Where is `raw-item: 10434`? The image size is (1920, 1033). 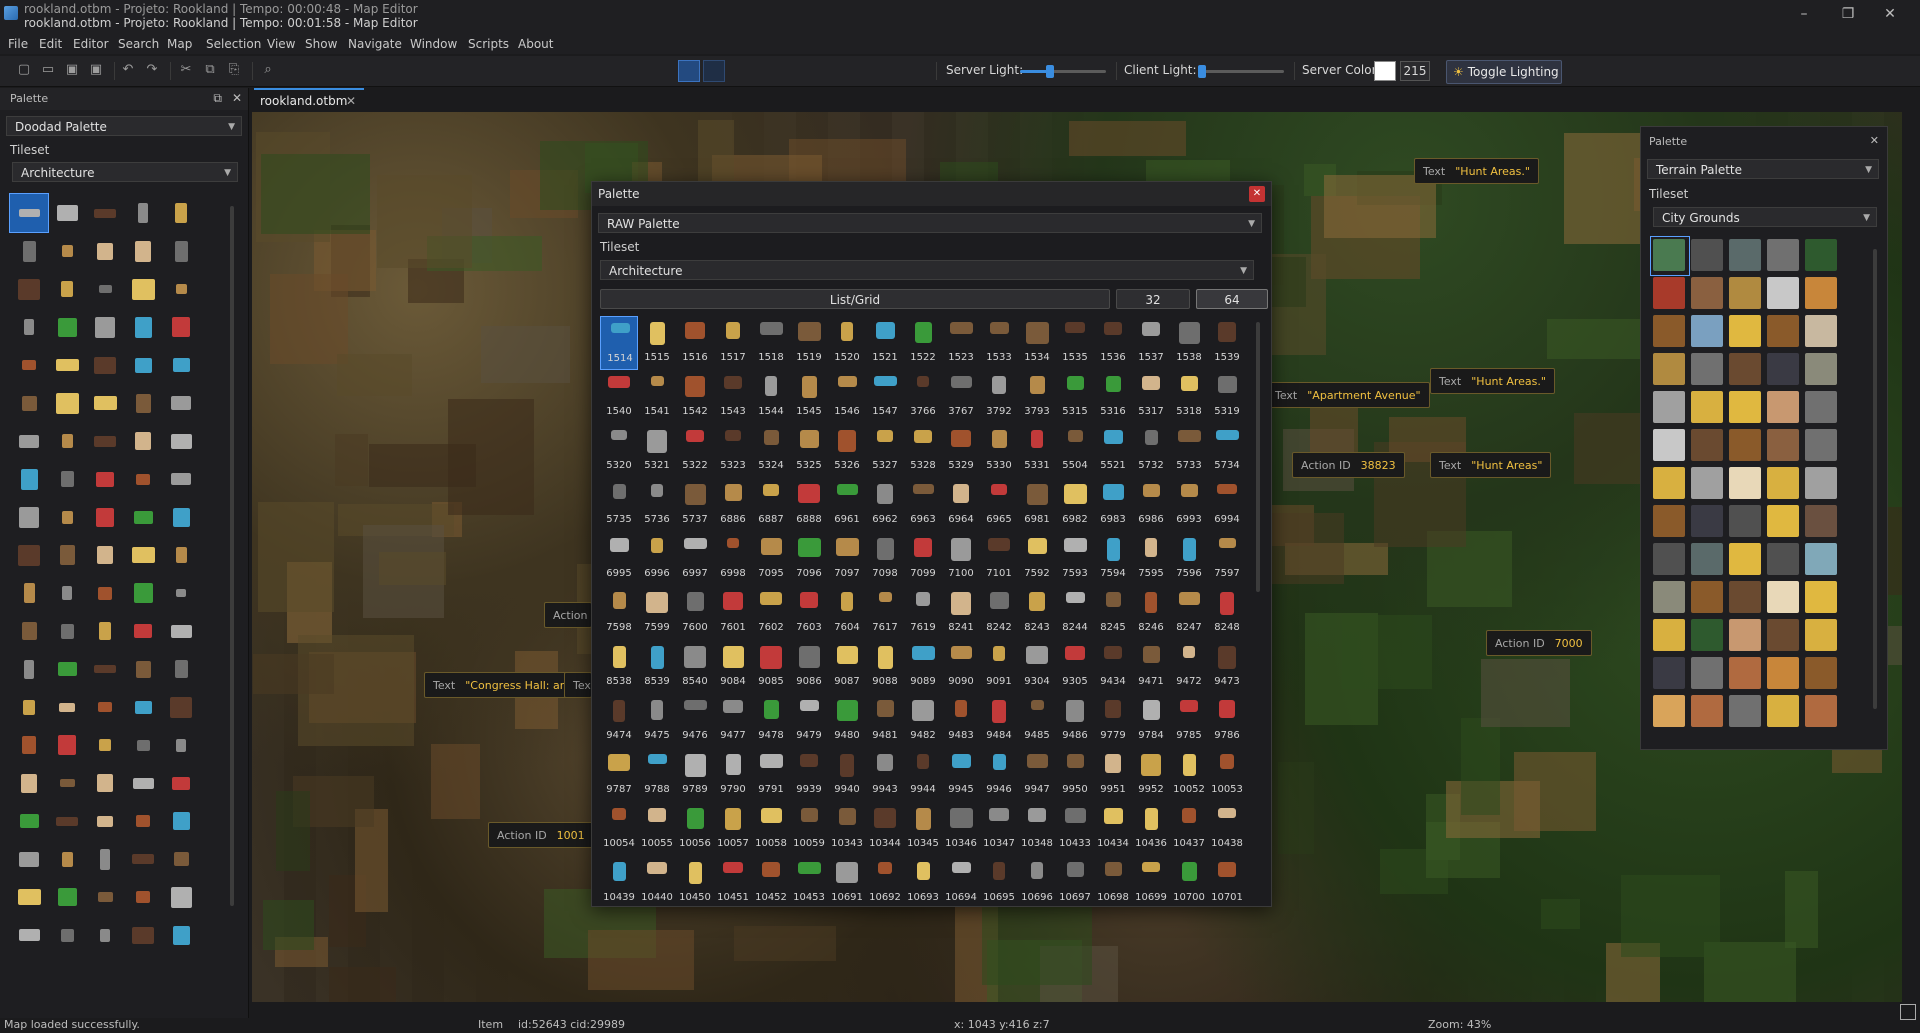 raw-item: 10434 is located at coordinates (1113, 829).